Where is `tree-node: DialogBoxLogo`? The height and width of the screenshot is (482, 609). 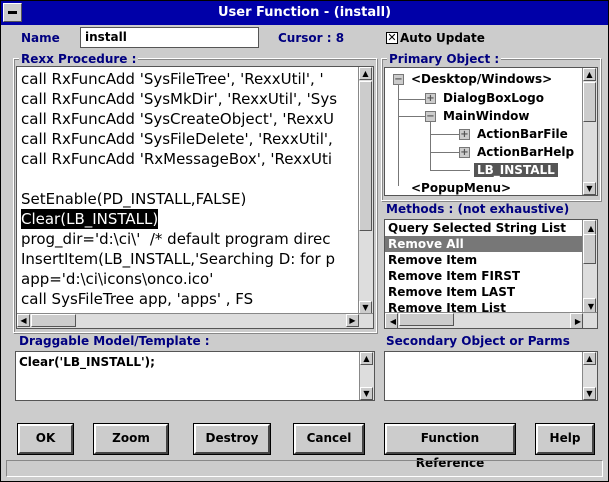
tree-node: DialogBoxLogo is located at coordinates (493, 98).